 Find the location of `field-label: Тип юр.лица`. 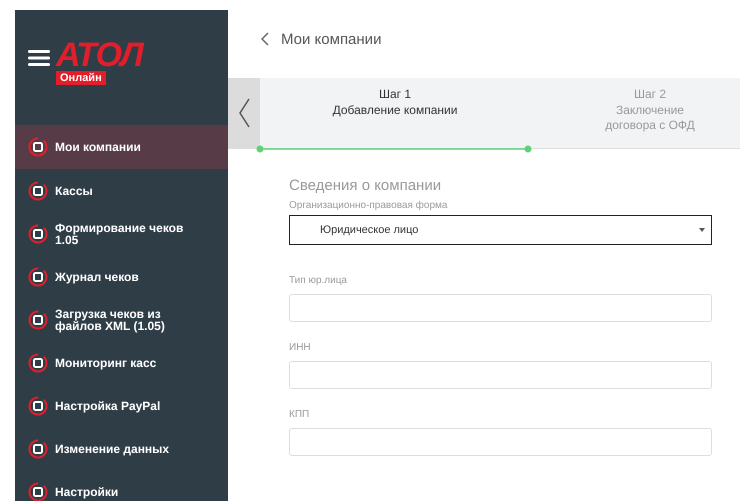

field-label: Тип юр.лица is located at coordinates (318, 280).